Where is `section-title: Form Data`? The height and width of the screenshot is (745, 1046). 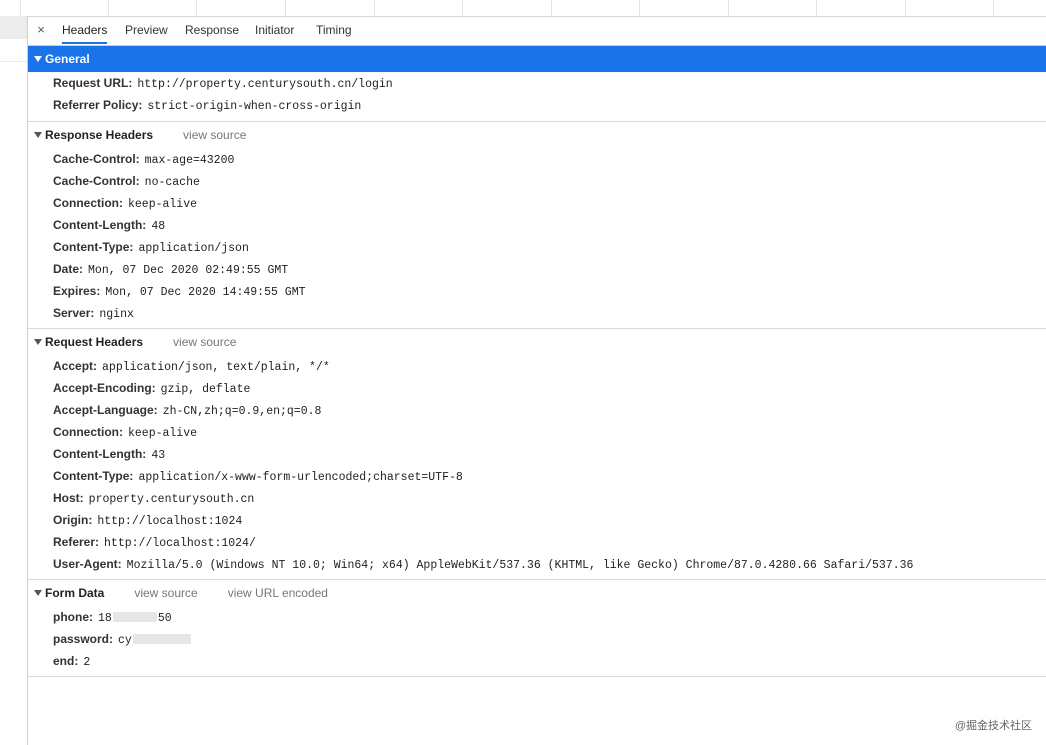 section-title: Form Data is located at coordinates (75, 593).